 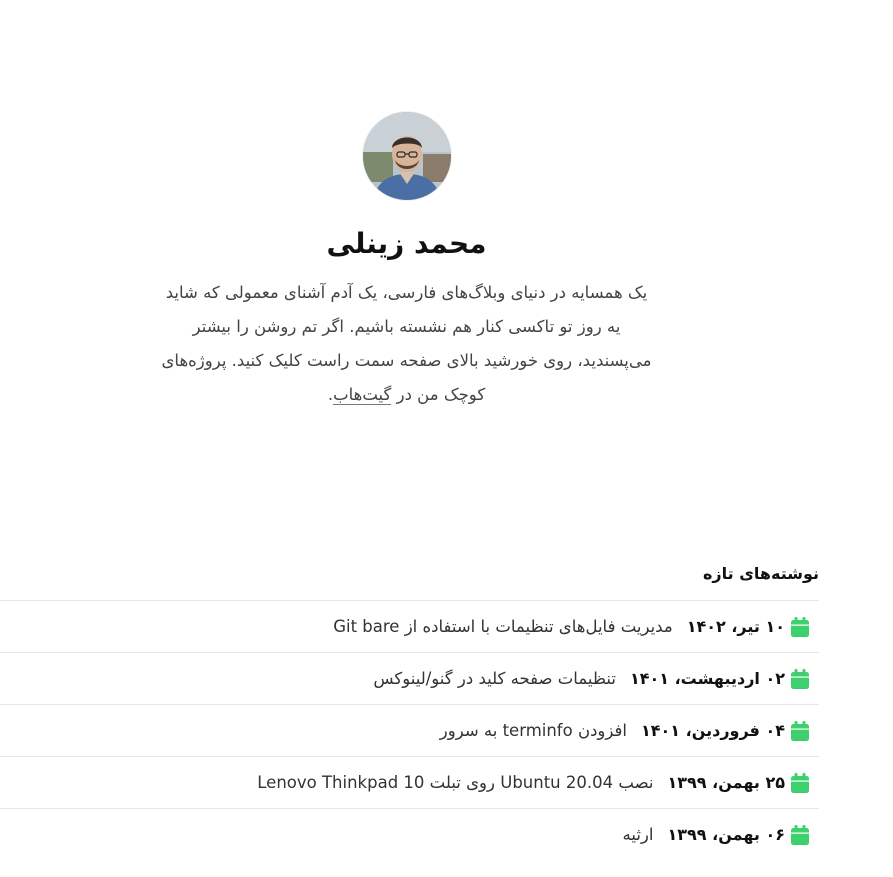 I want to click on post-item: ۰۴ فروردین، ۱۴۰۱ افزودن terminfo به سرور, so click(x=409, y=731).